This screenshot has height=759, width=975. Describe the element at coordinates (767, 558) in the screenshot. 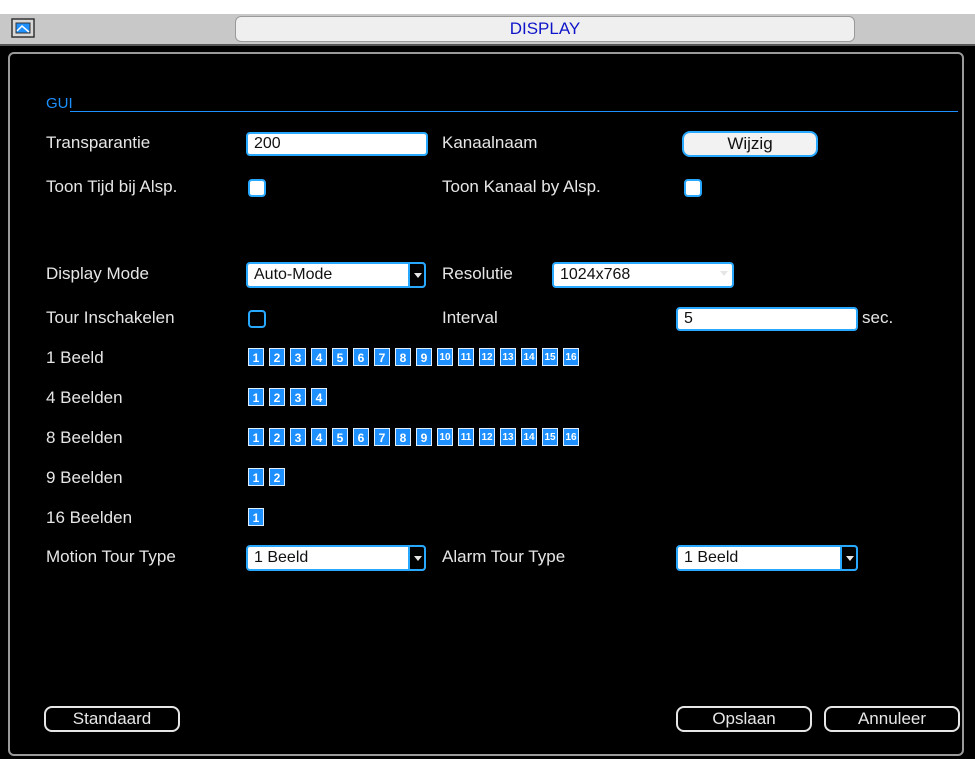

I see `alarm-tour-select: 1 Beeld` at that location.